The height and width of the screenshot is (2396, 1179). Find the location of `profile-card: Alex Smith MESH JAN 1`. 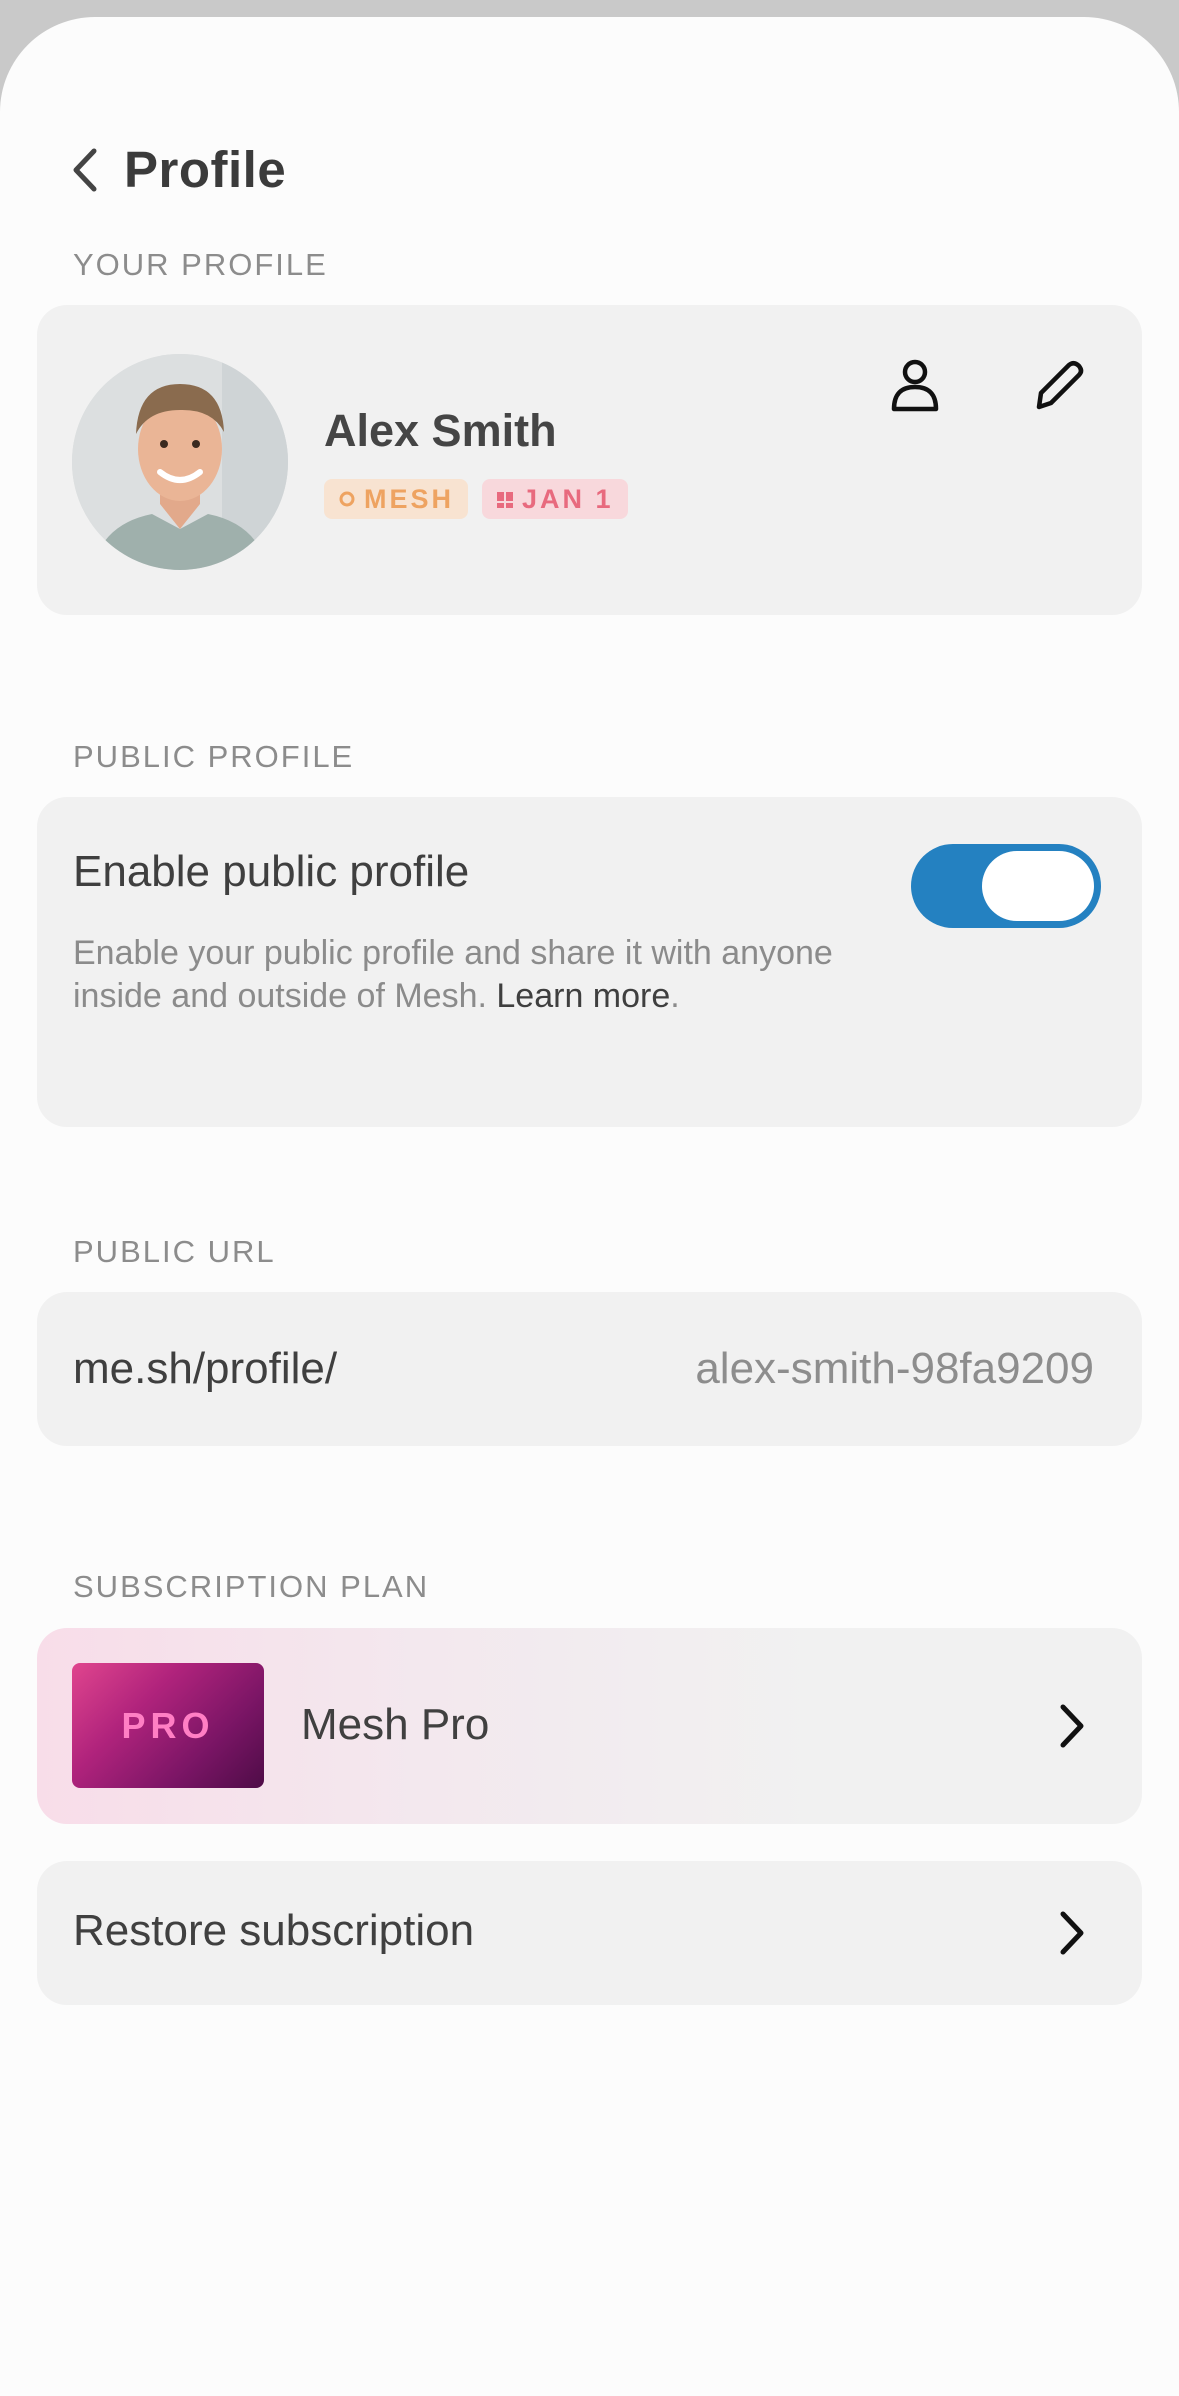

profile-card: Alex Smith MESH JAN 1 is located at coordinates (589, 460).